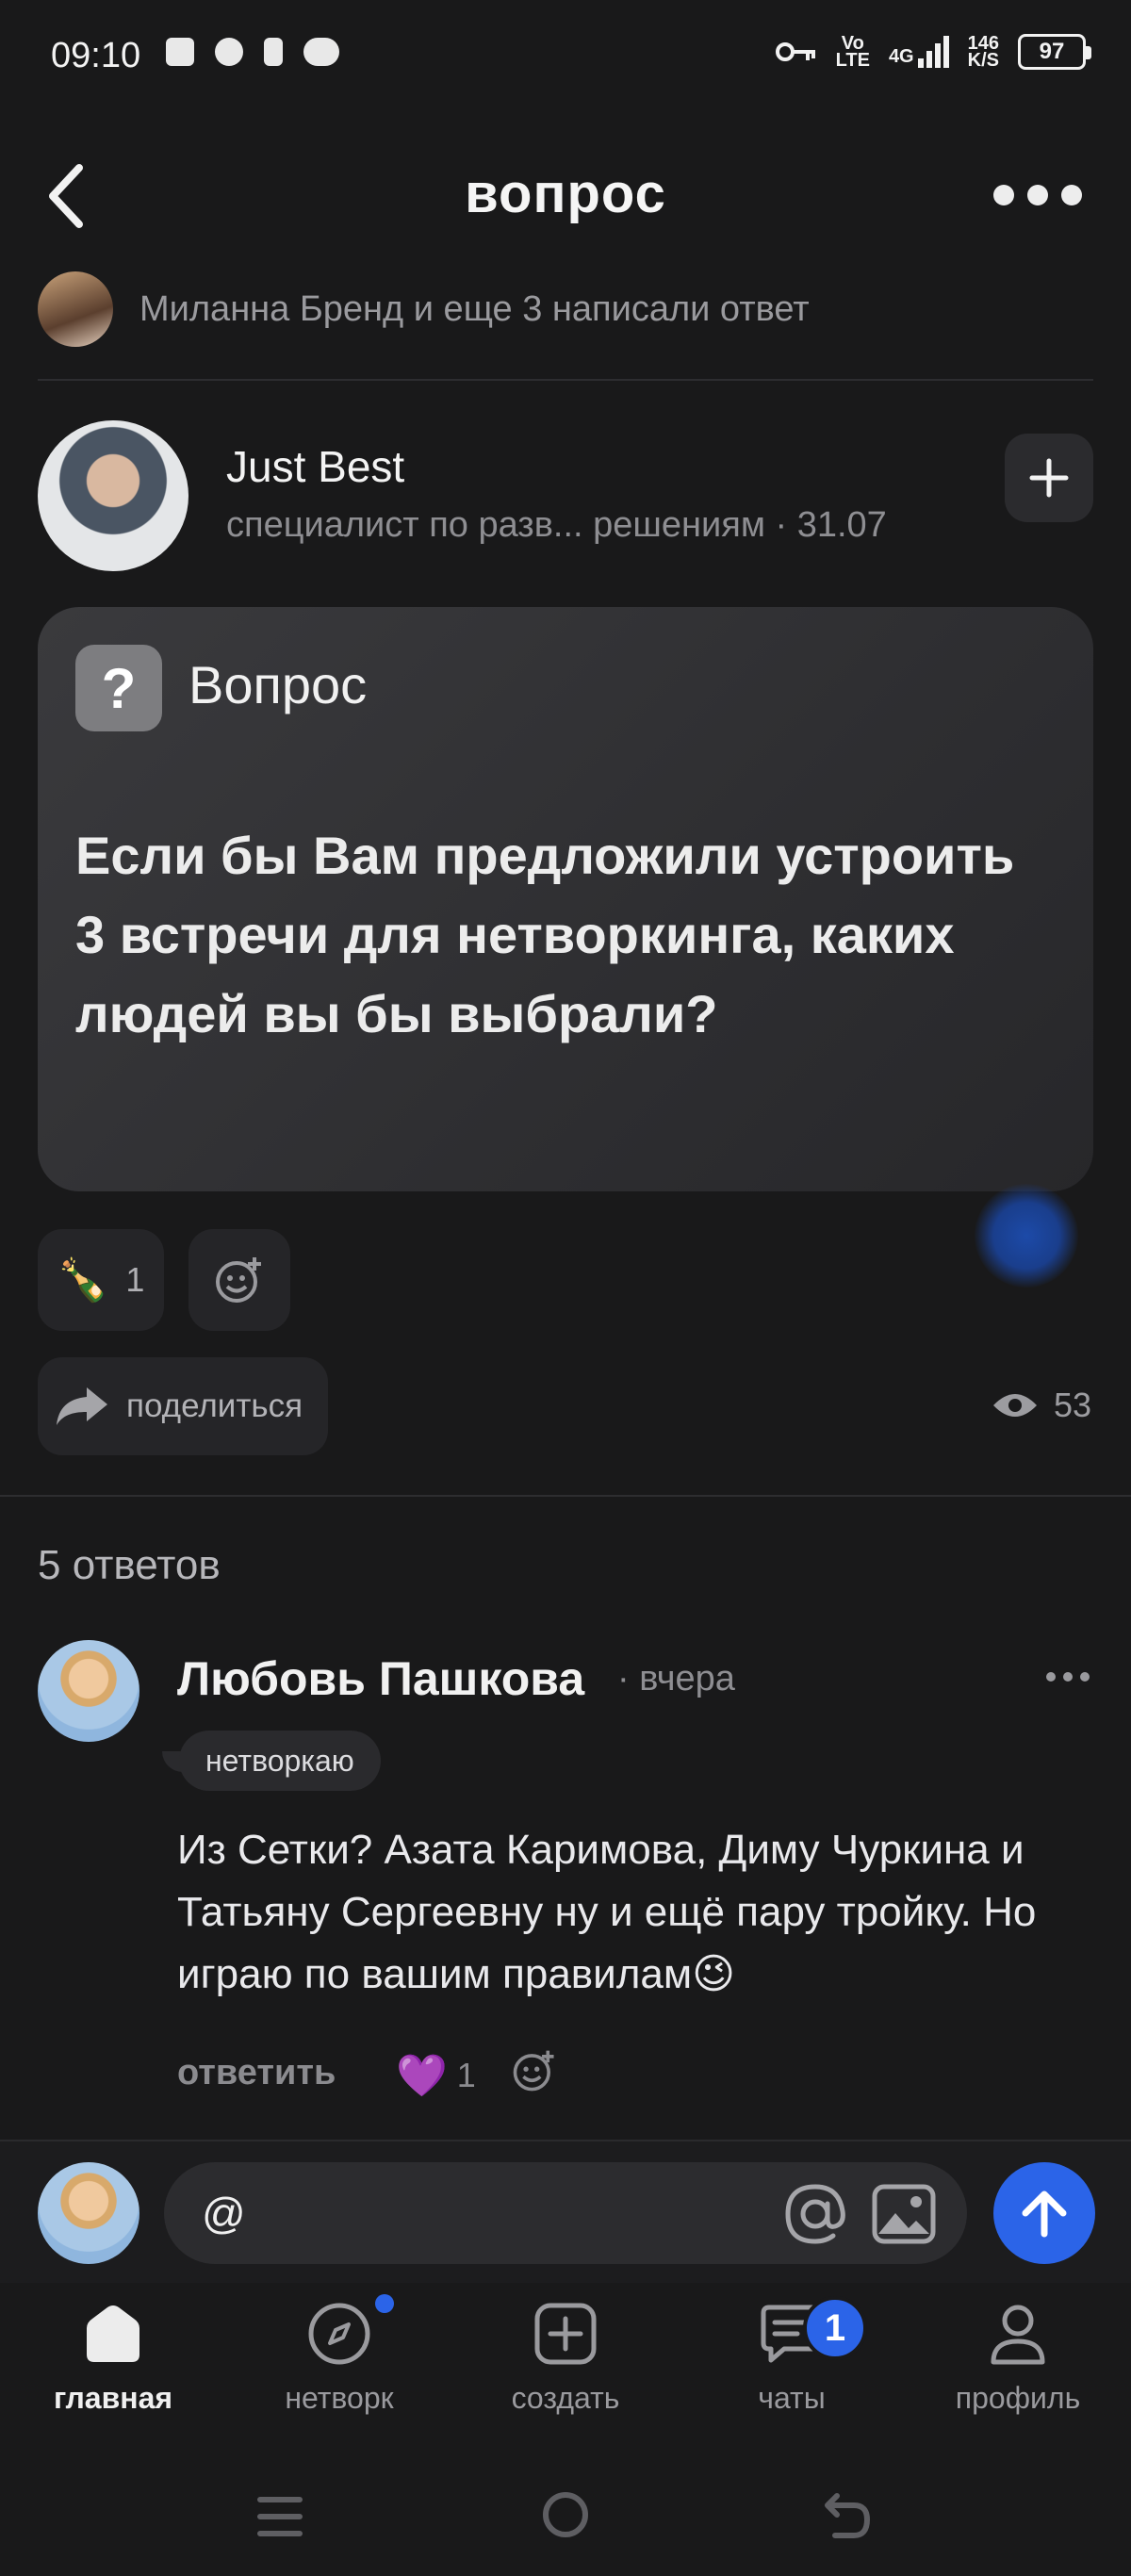 This screenshot has height=2576, width=1131. I want to click on add-reaction-button, so click(239, 1280).